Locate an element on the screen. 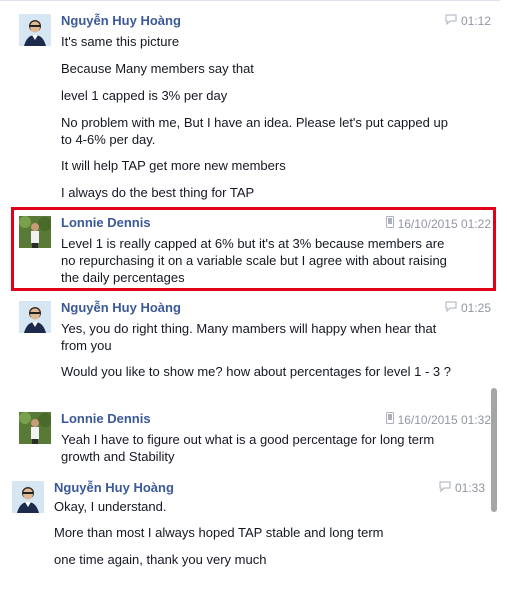 The width and height of the screenshot is (507, 601). message-meta: 01:12 is located at coordinates (468, 21).